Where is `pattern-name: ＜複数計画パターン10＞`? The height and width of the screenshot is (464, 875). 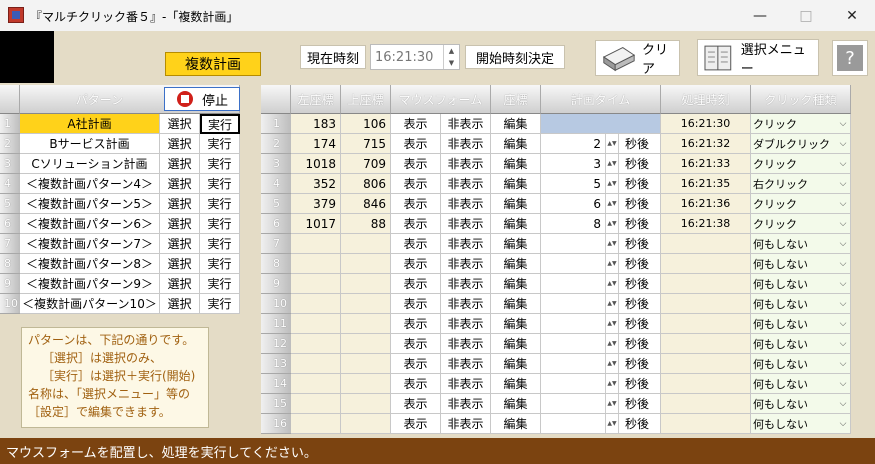 pattern-name: ＜複数計画パターン10＞ is located at coordinates (90, 304).